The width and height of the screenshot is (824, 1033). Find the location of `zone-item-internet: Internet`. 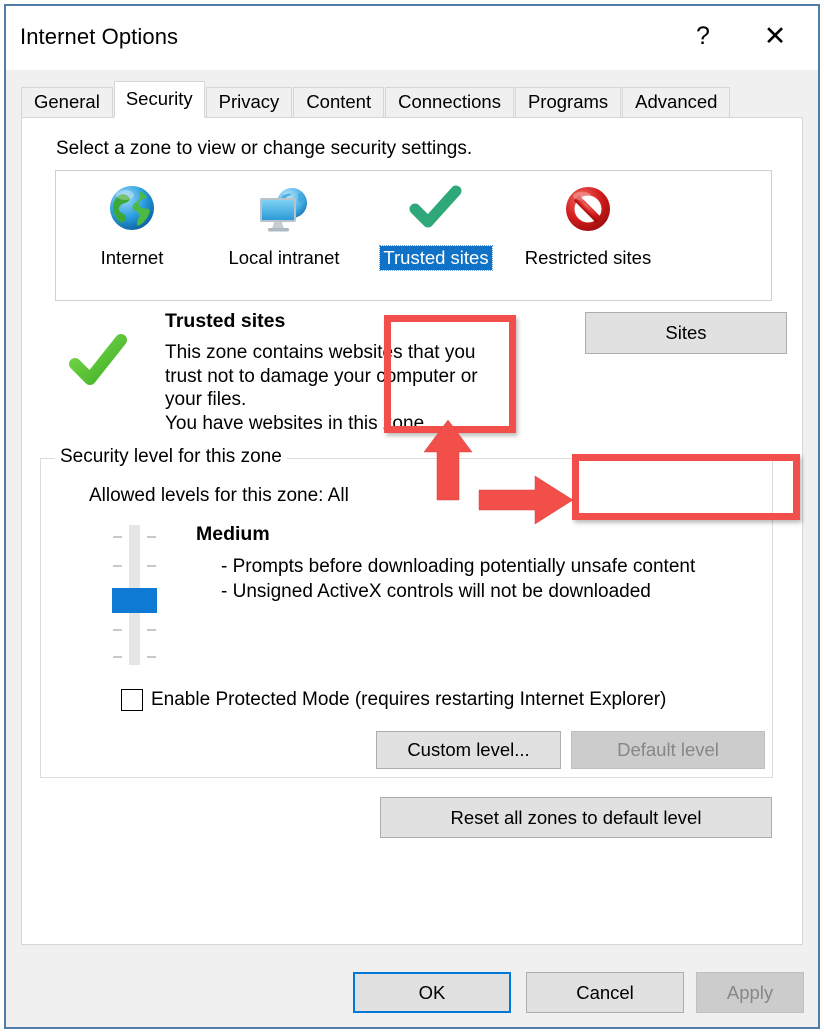

zone-item-internet: Internet is located at coordinates (132, 220).